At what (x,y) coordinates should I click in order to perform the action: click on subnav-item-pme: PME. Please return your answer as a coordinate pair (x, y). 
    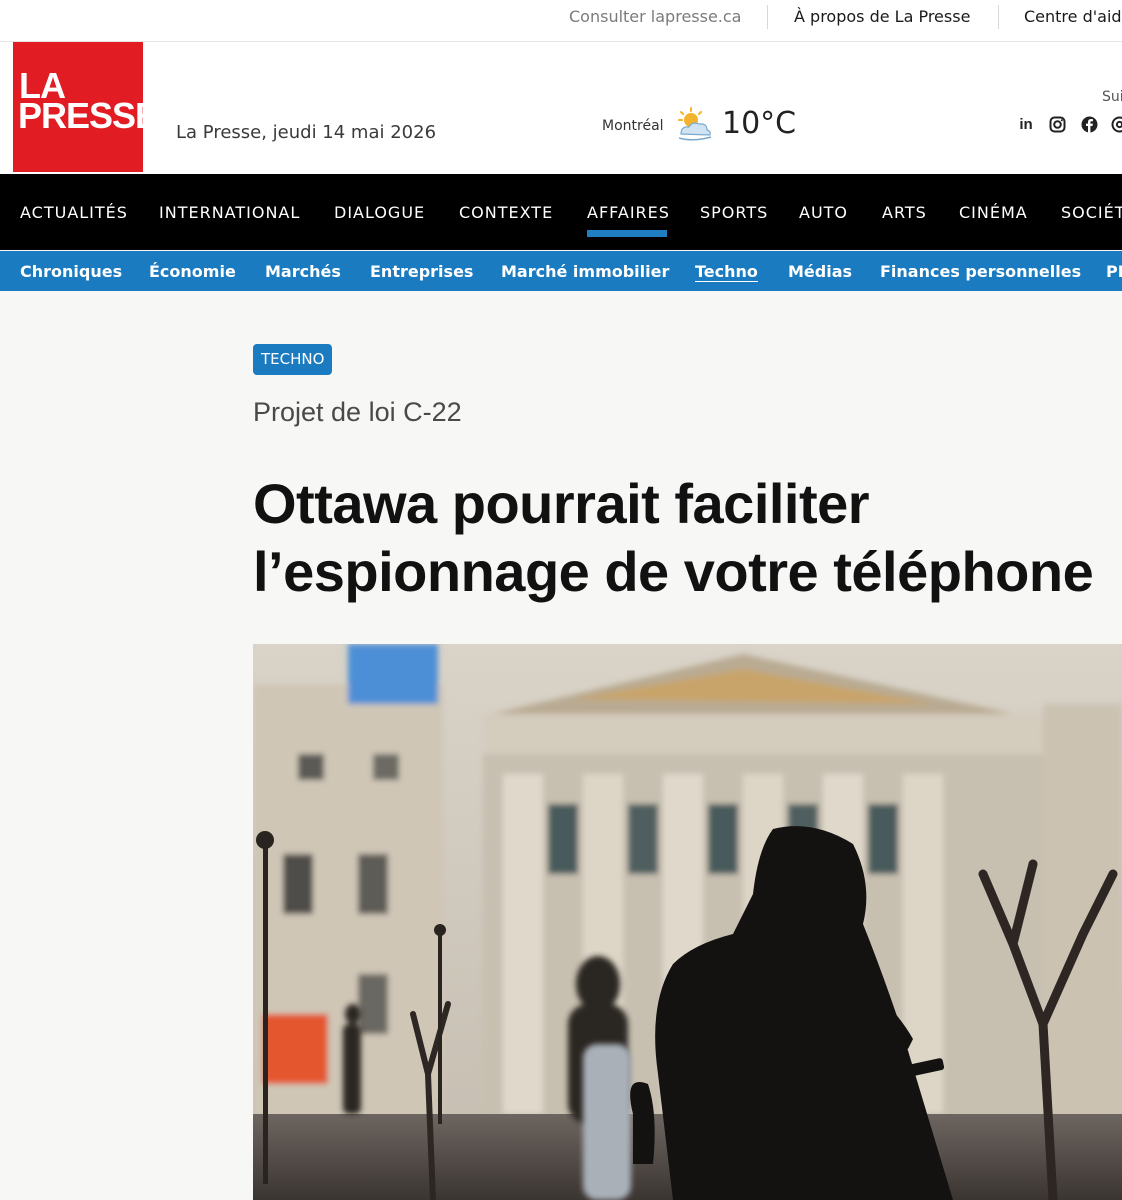
    Looking at the image, I should click on (1114, 271).